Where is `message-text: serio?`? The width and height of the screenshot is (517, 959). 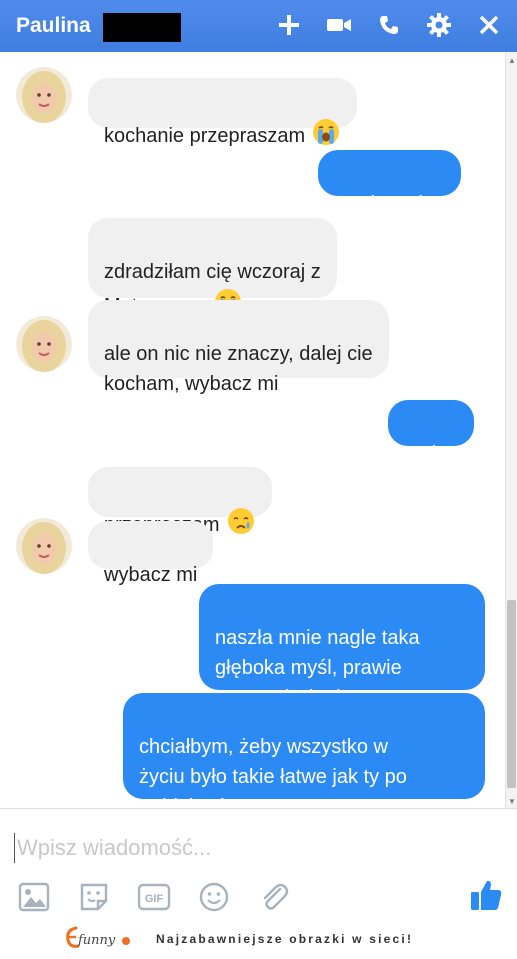 message-text: serio? is located at coordinates (431, 454).